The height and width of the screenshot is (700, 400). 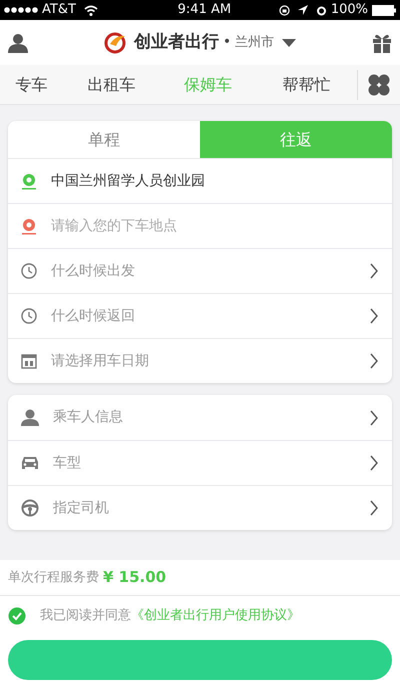 What do you see at coordinates (200, 417) in the screenshot?
I see `detail-row: 乘车人信息` at bounding box center [200, 417].